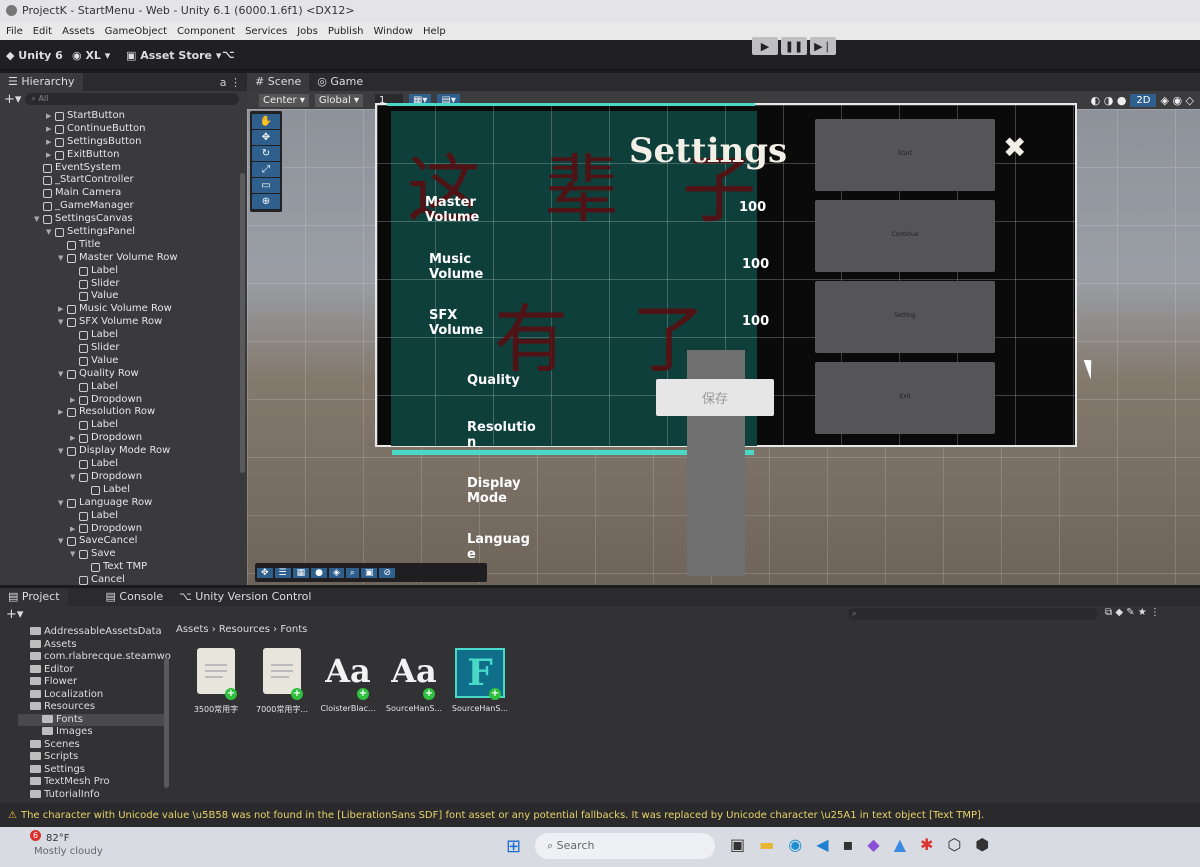 Image resolution: width=1200 pixels, height=867 pixels. Describe the element at coordinates (900, 844) in the screenshot. I see `photos-icon: ▲` at that location.